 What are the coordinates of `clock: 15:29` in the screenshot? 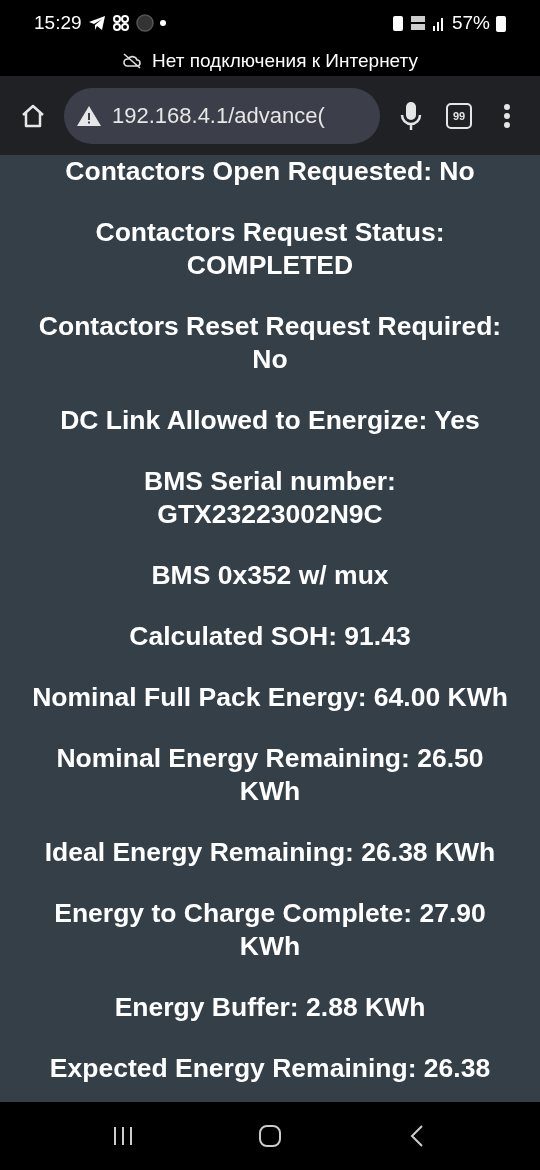 It's located at (58, 23).